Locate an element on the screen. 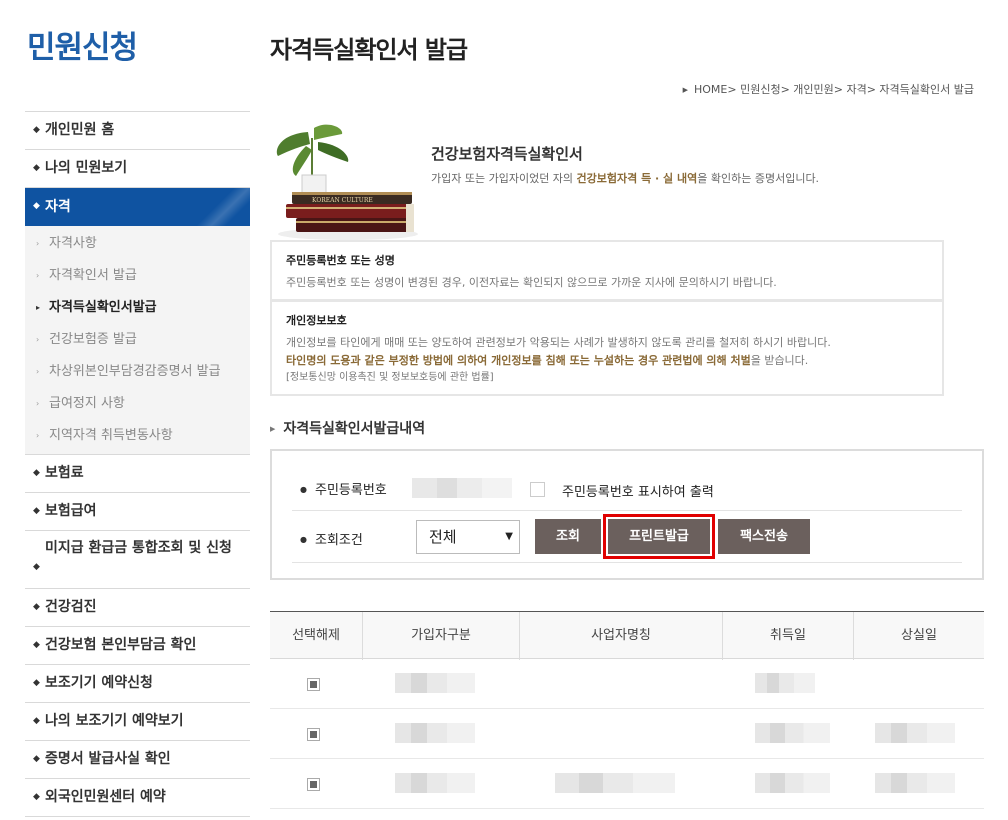 This screenshot has width=1008, height=820. submenu-label: 건강보험증 발급 is located at coordinates (93, 339).